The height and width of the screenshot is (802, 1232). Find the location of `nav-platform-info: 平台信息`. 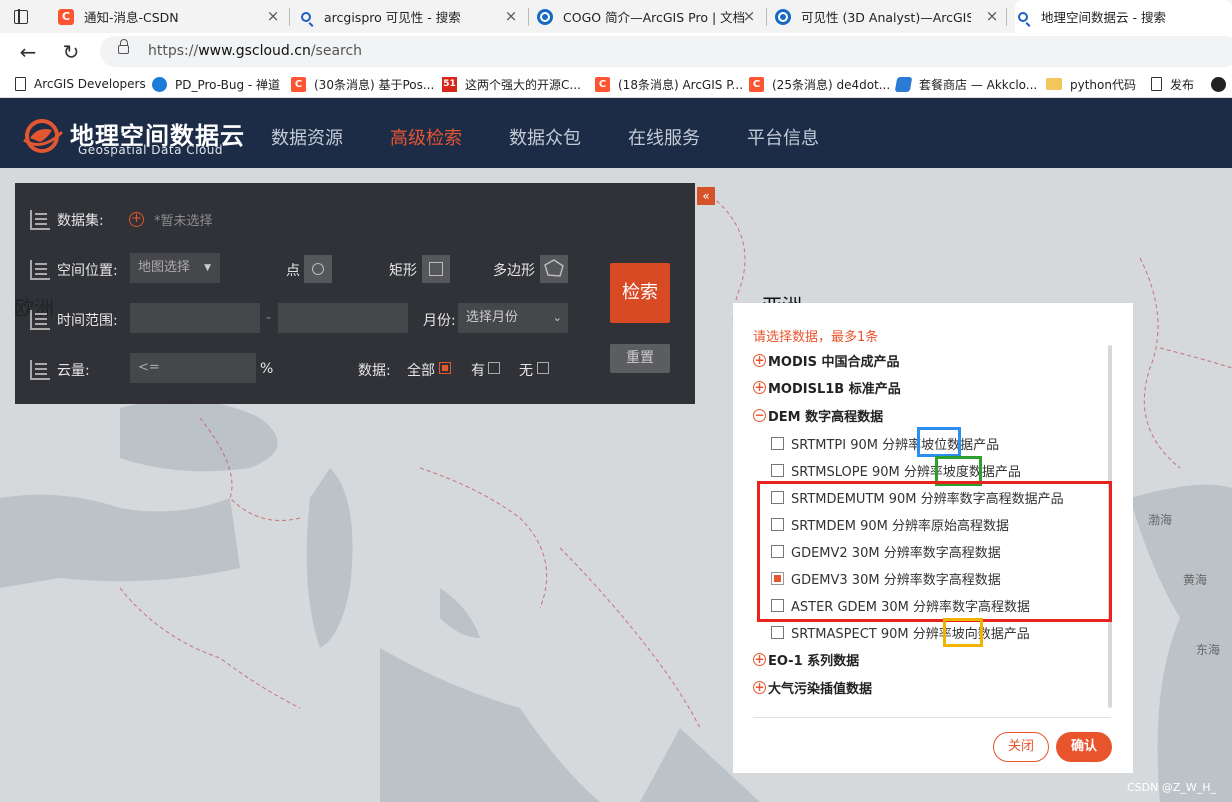

nav-platform-info: 平台信息 is located at coordinates (783, 137).